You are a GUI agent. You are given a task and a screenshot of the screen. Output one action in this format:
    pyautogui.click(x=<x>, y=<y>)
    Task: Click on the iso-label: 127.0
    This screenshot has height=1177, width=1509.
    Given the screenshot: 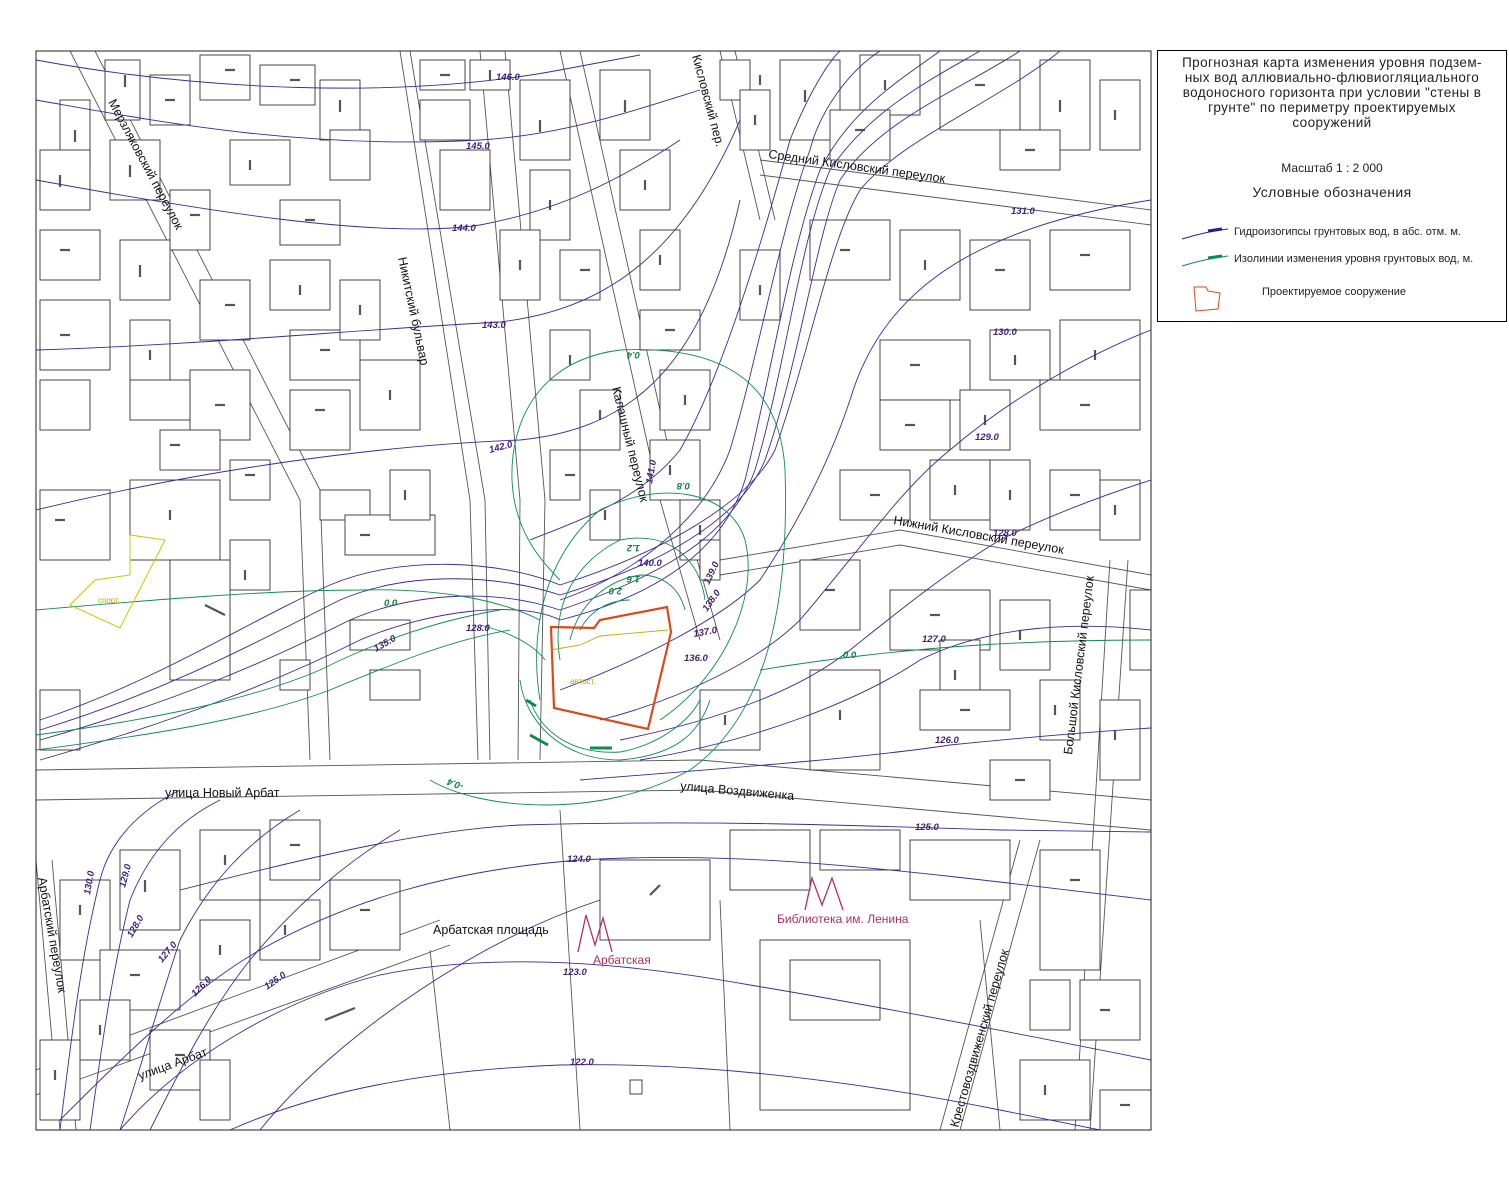 What is the action you would take?
    pyautogui.click(x=934, y=639)
    